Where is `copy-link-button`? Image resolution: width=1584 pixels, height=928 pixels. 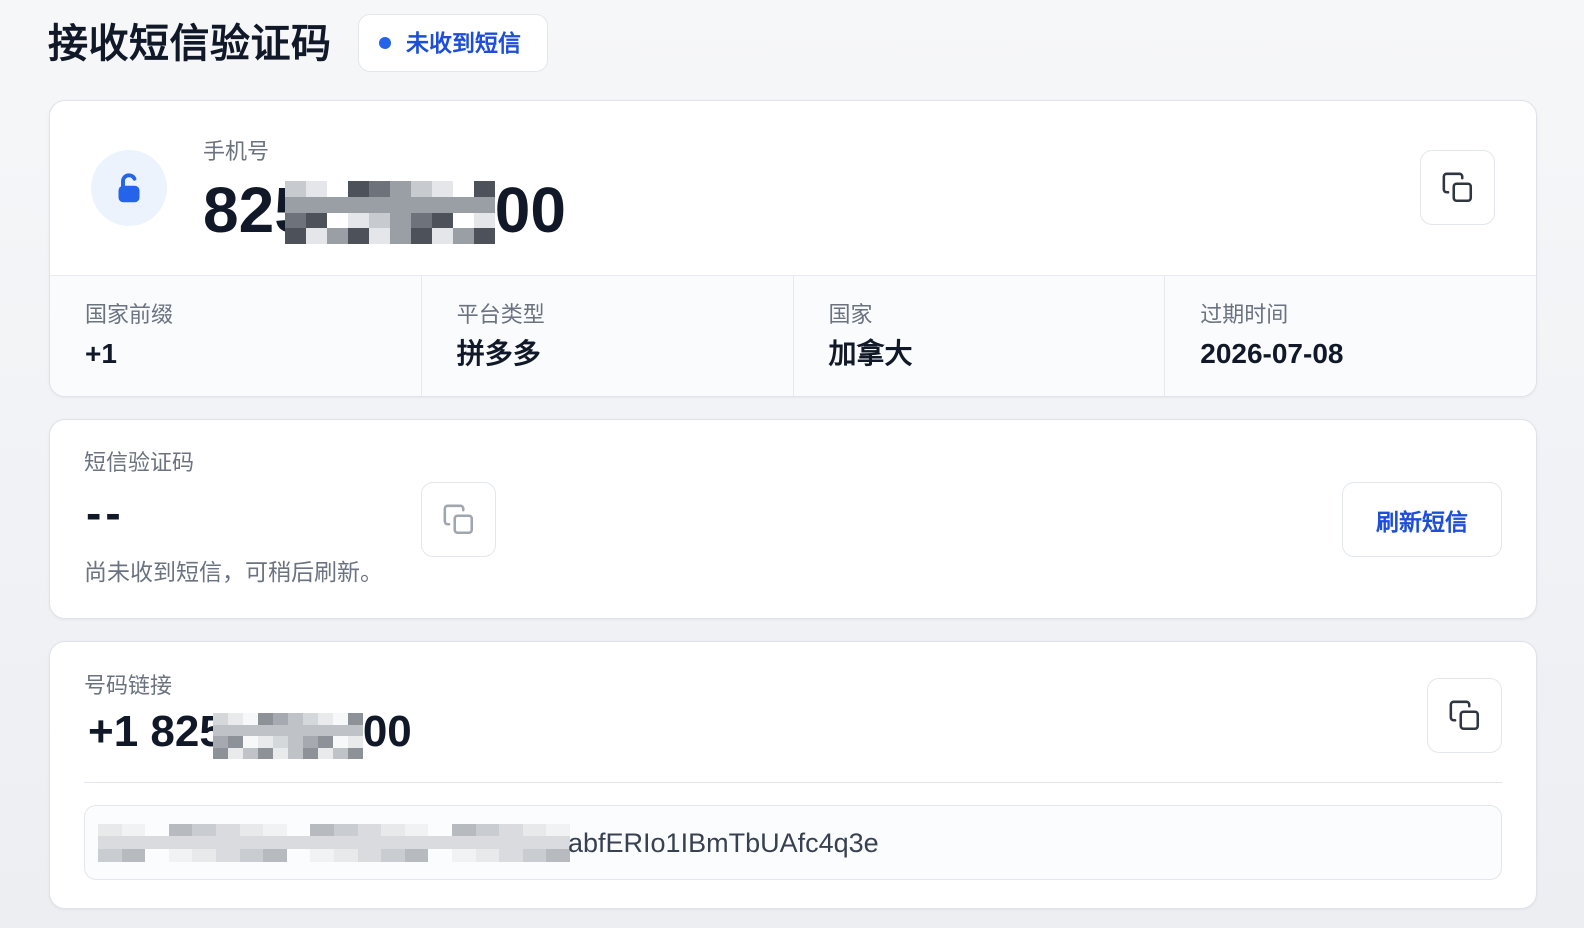 copy-link-button is located at coordinates (1464, 715).